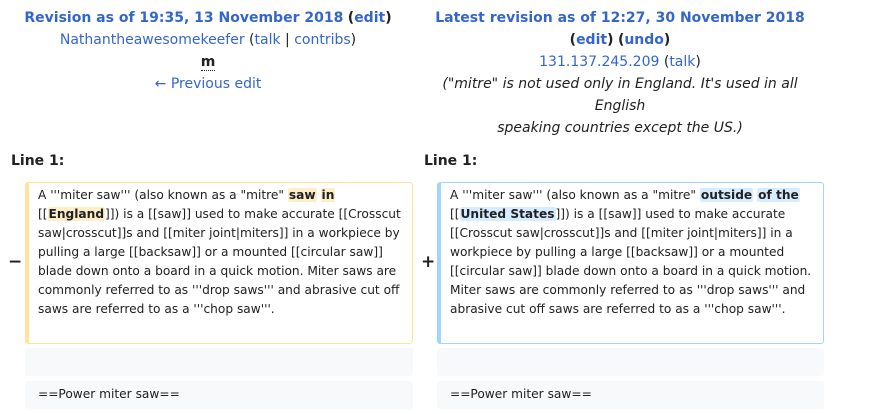 The image size is (874, 414). Describe the element at coordinates (682, 62) in the screenshot. I see `ip-talk-link: talk` at that location.